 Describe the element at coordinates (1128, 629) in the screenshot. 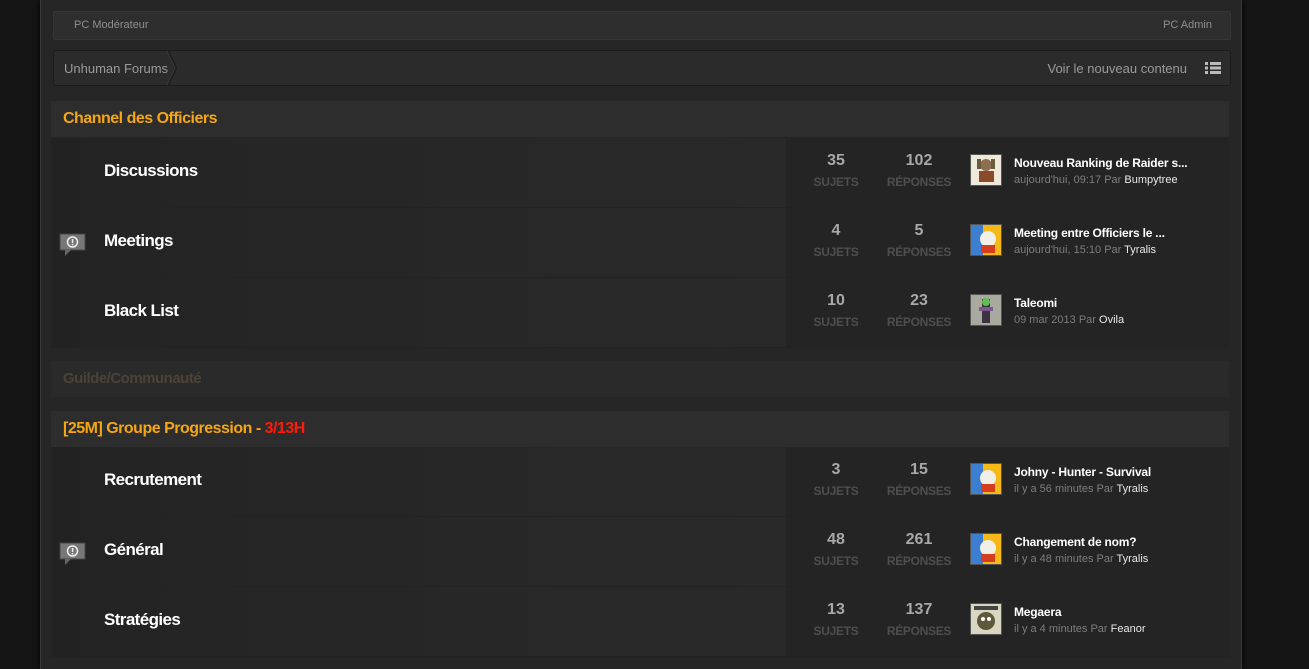

I see `last-post-user-link: Feanor` at that location.